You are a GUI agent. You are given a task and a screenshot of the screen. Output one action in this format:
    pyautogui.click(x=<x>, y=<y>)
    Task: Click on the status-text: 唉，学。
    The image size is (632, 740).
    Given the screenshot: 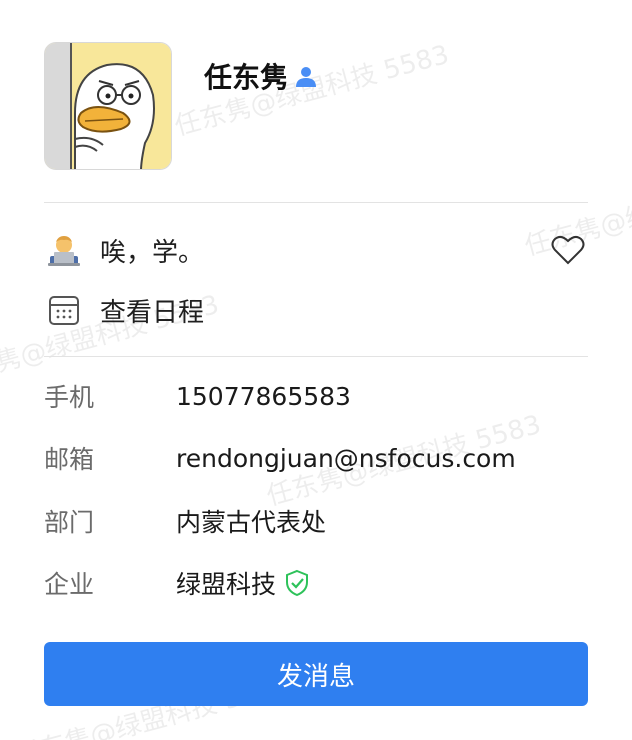 What is the action you would take?
    pyautogui.click(x=152, y=252)
    